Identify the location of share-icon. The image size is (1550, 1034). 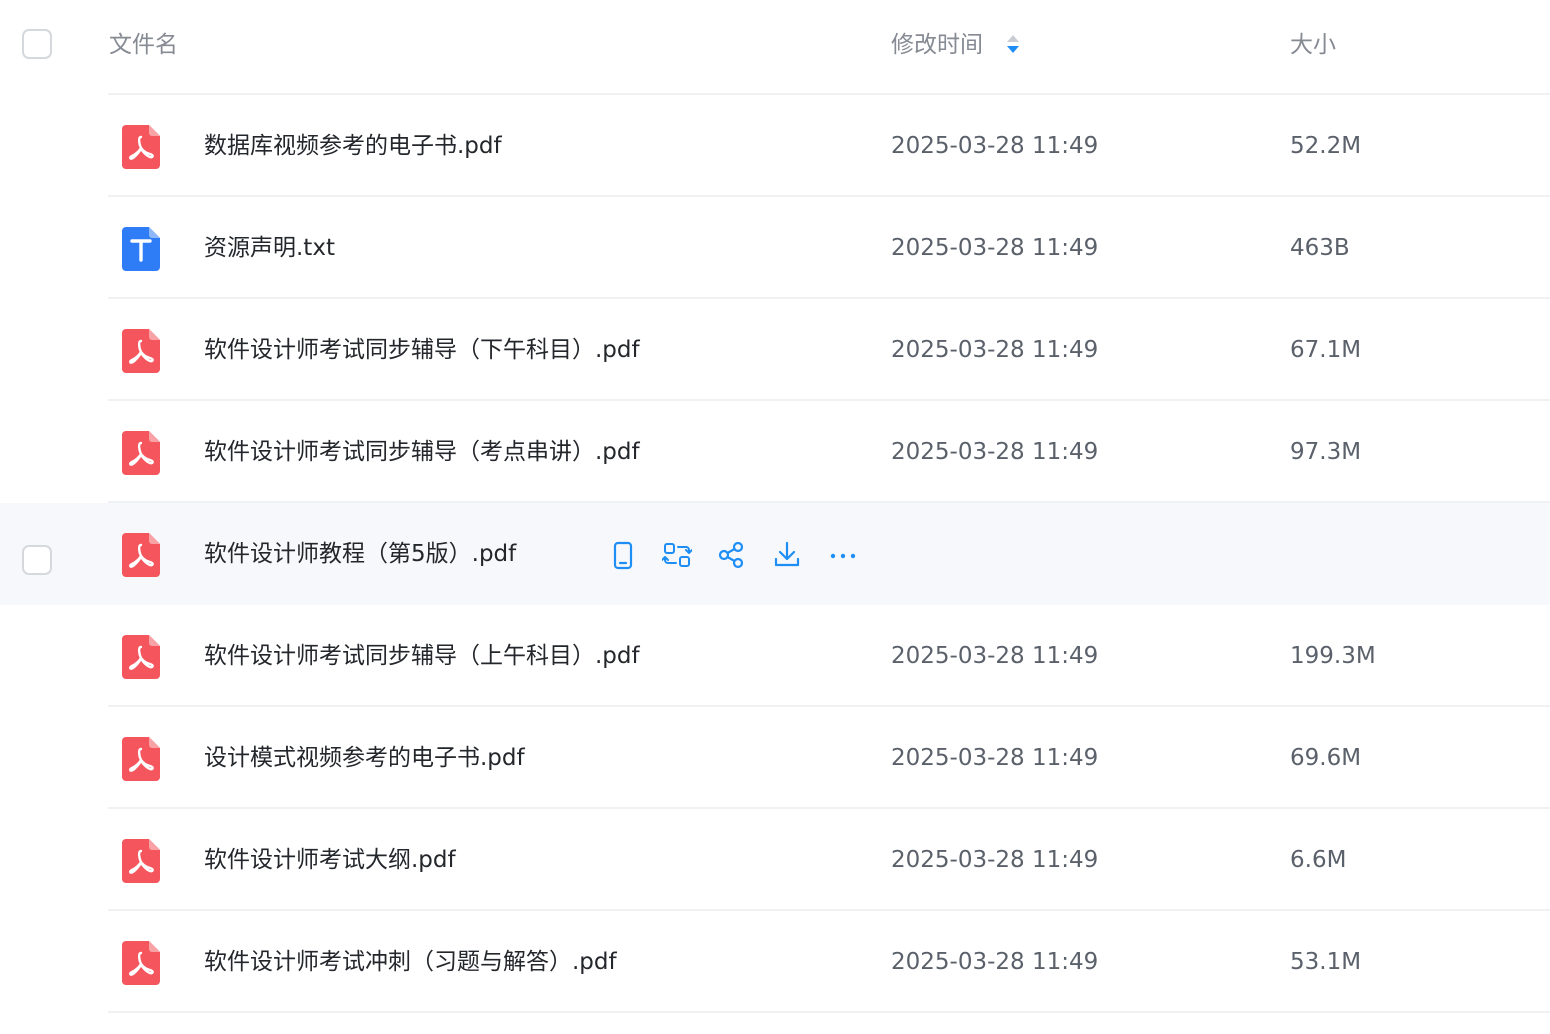
(731, 555).